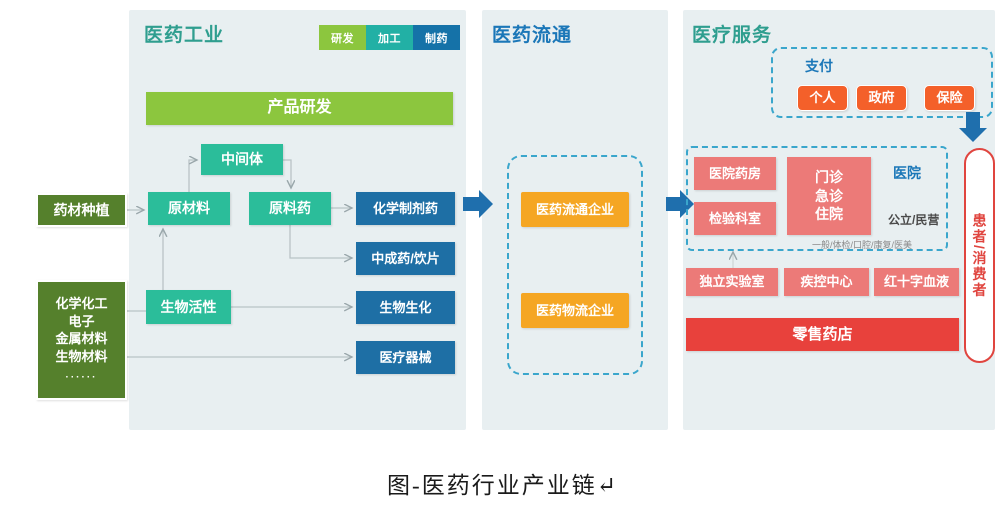 This screenshot has width=1005, height=512. What do you see at coordinates (735, 218) in the screenshot?
I see `box-hospital-lab: 检验科室` at bounding box center [735, 218].